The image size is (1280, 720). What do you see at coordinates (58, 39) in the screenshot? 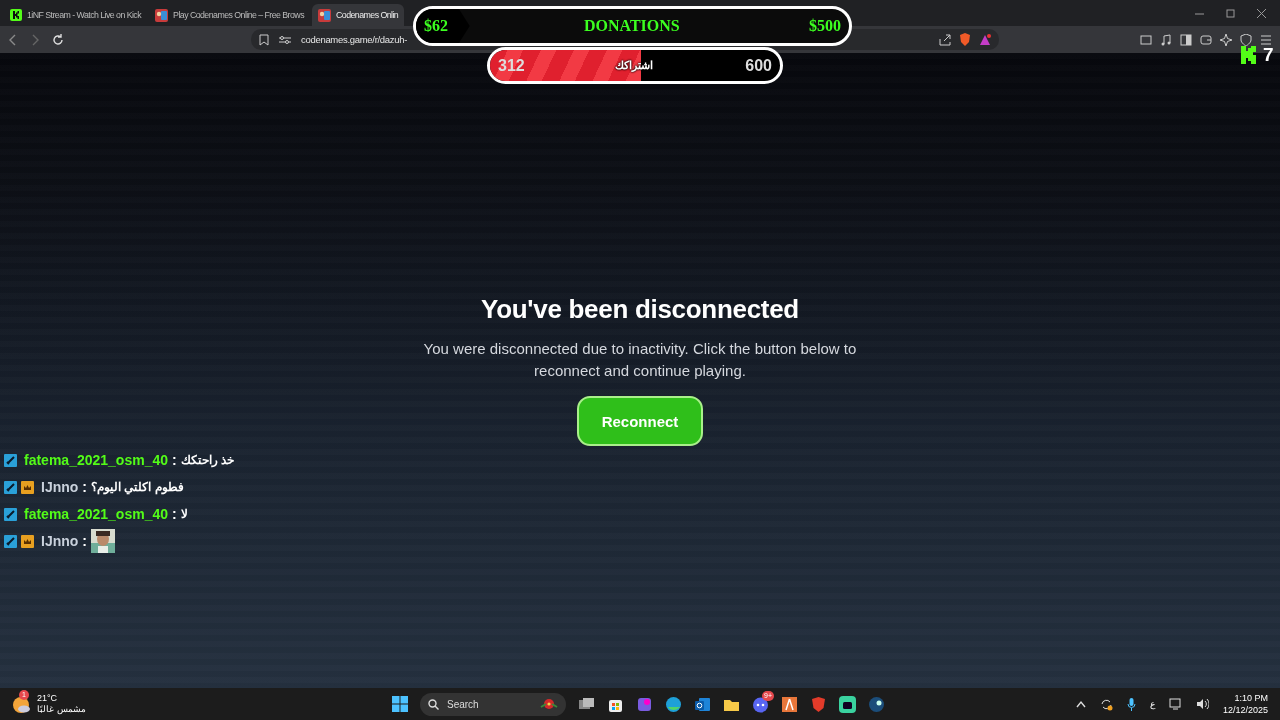
I see `reload-icon` at bounding box center [58, 39].